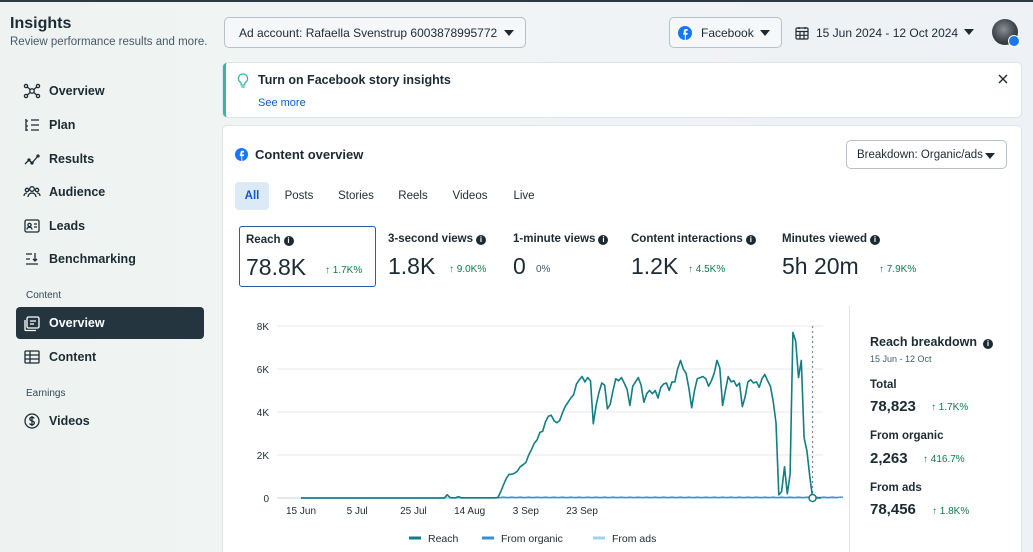 The height and width of the screenshot is (552, 1033). What do you see at coordinates (110, 192) in the screenshot?
I see `sidebar-item-audience: Audience` at bounding box center [110, 192].